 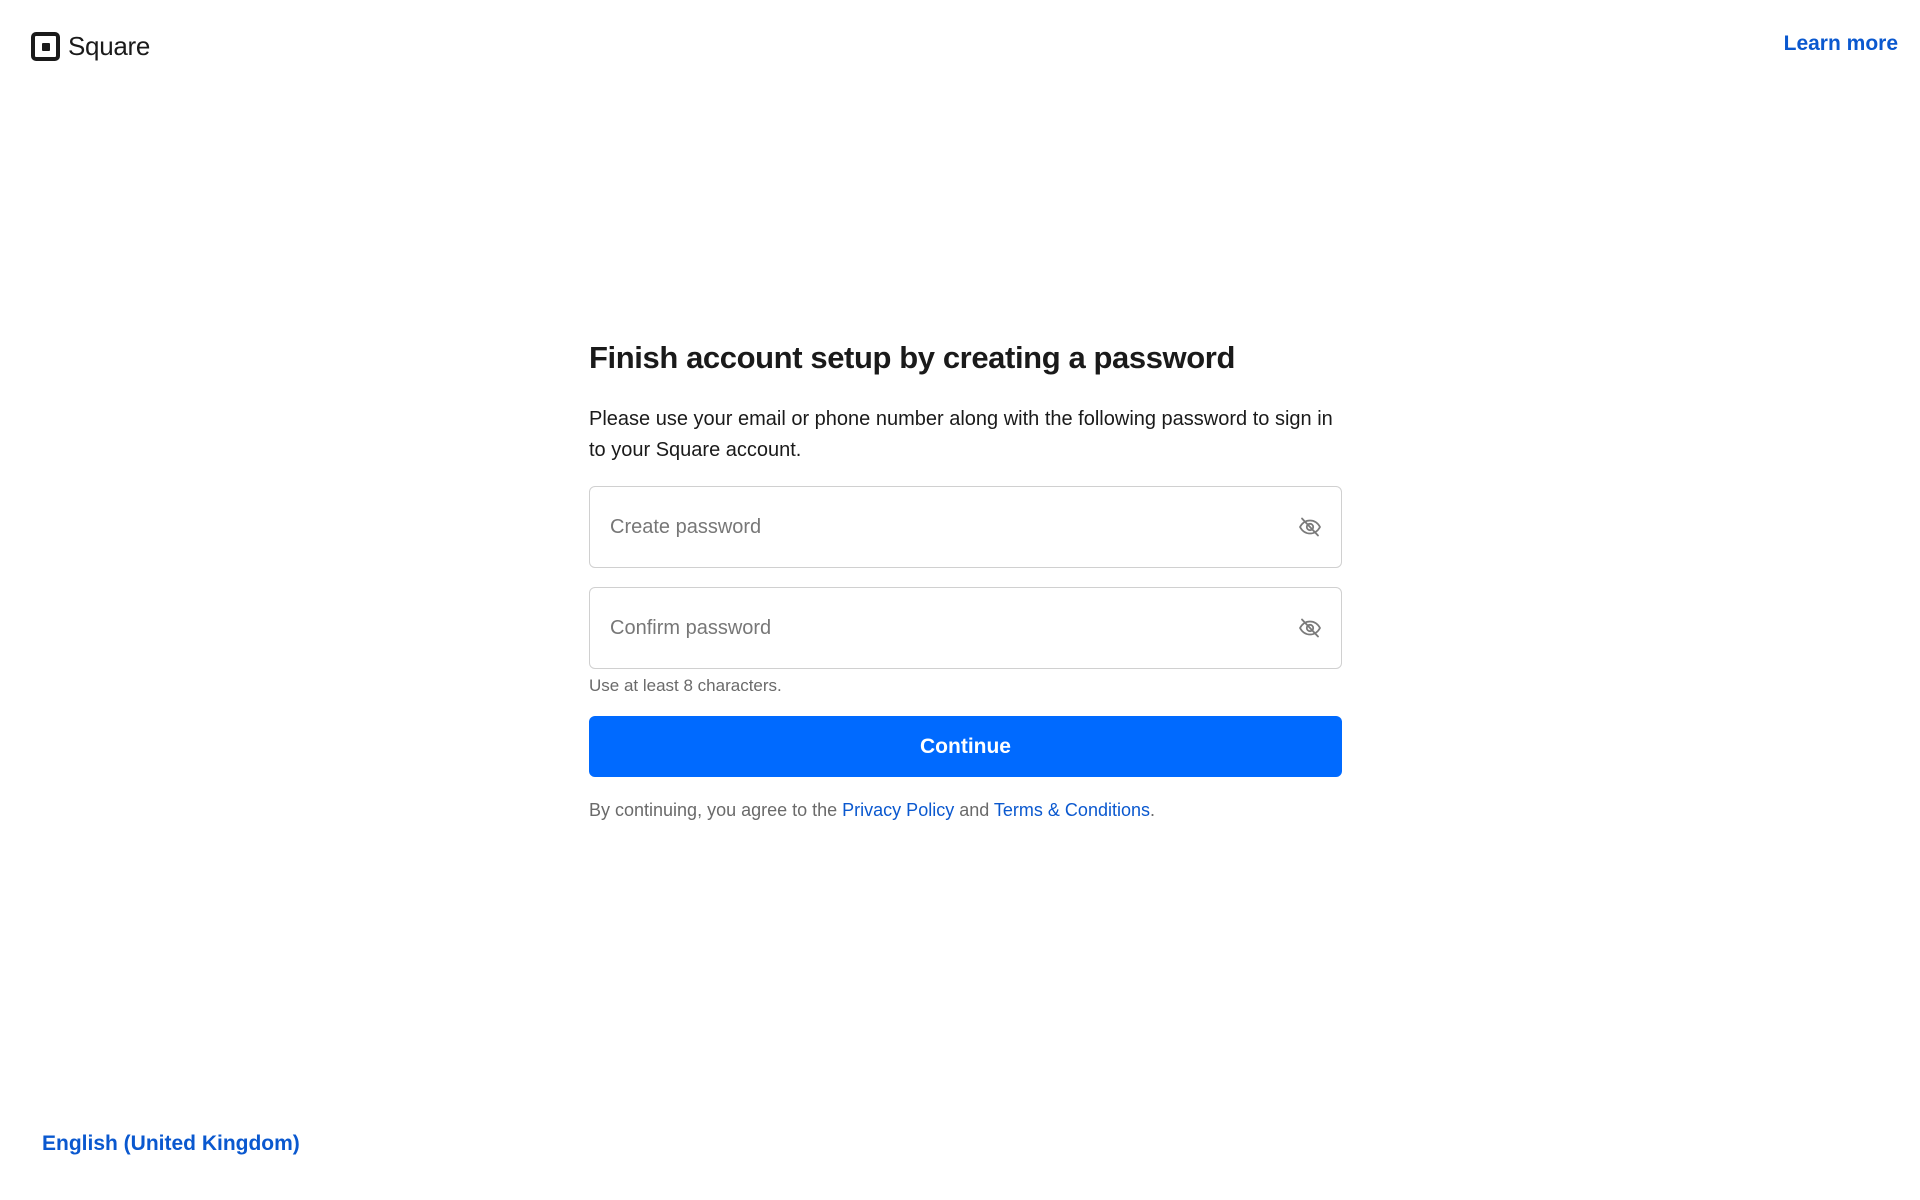 What do you see at coordinates (943, 527) in the screenshot?
I see `create-password-input` at bounding box center [943, 527].